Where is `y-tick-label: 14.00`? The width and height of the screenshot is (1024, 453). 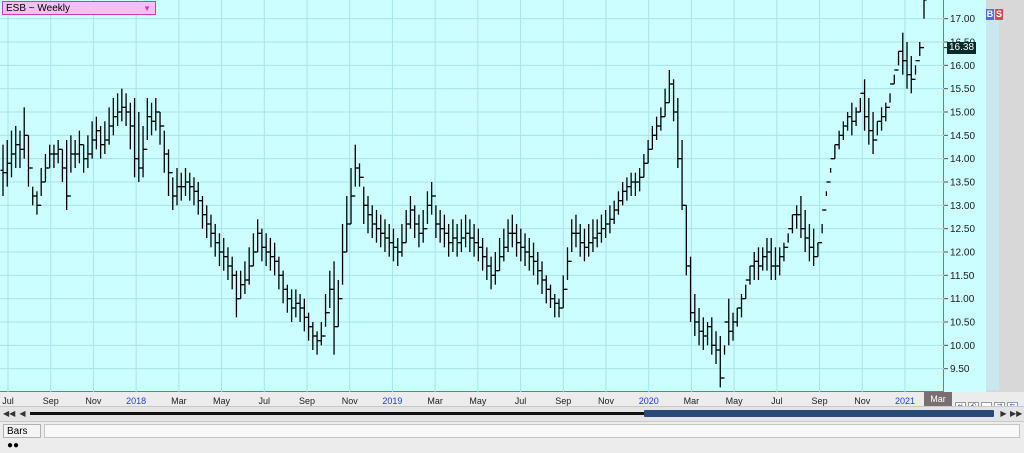
y-tick-label: 14.00 is located at coordinates (962, 159).